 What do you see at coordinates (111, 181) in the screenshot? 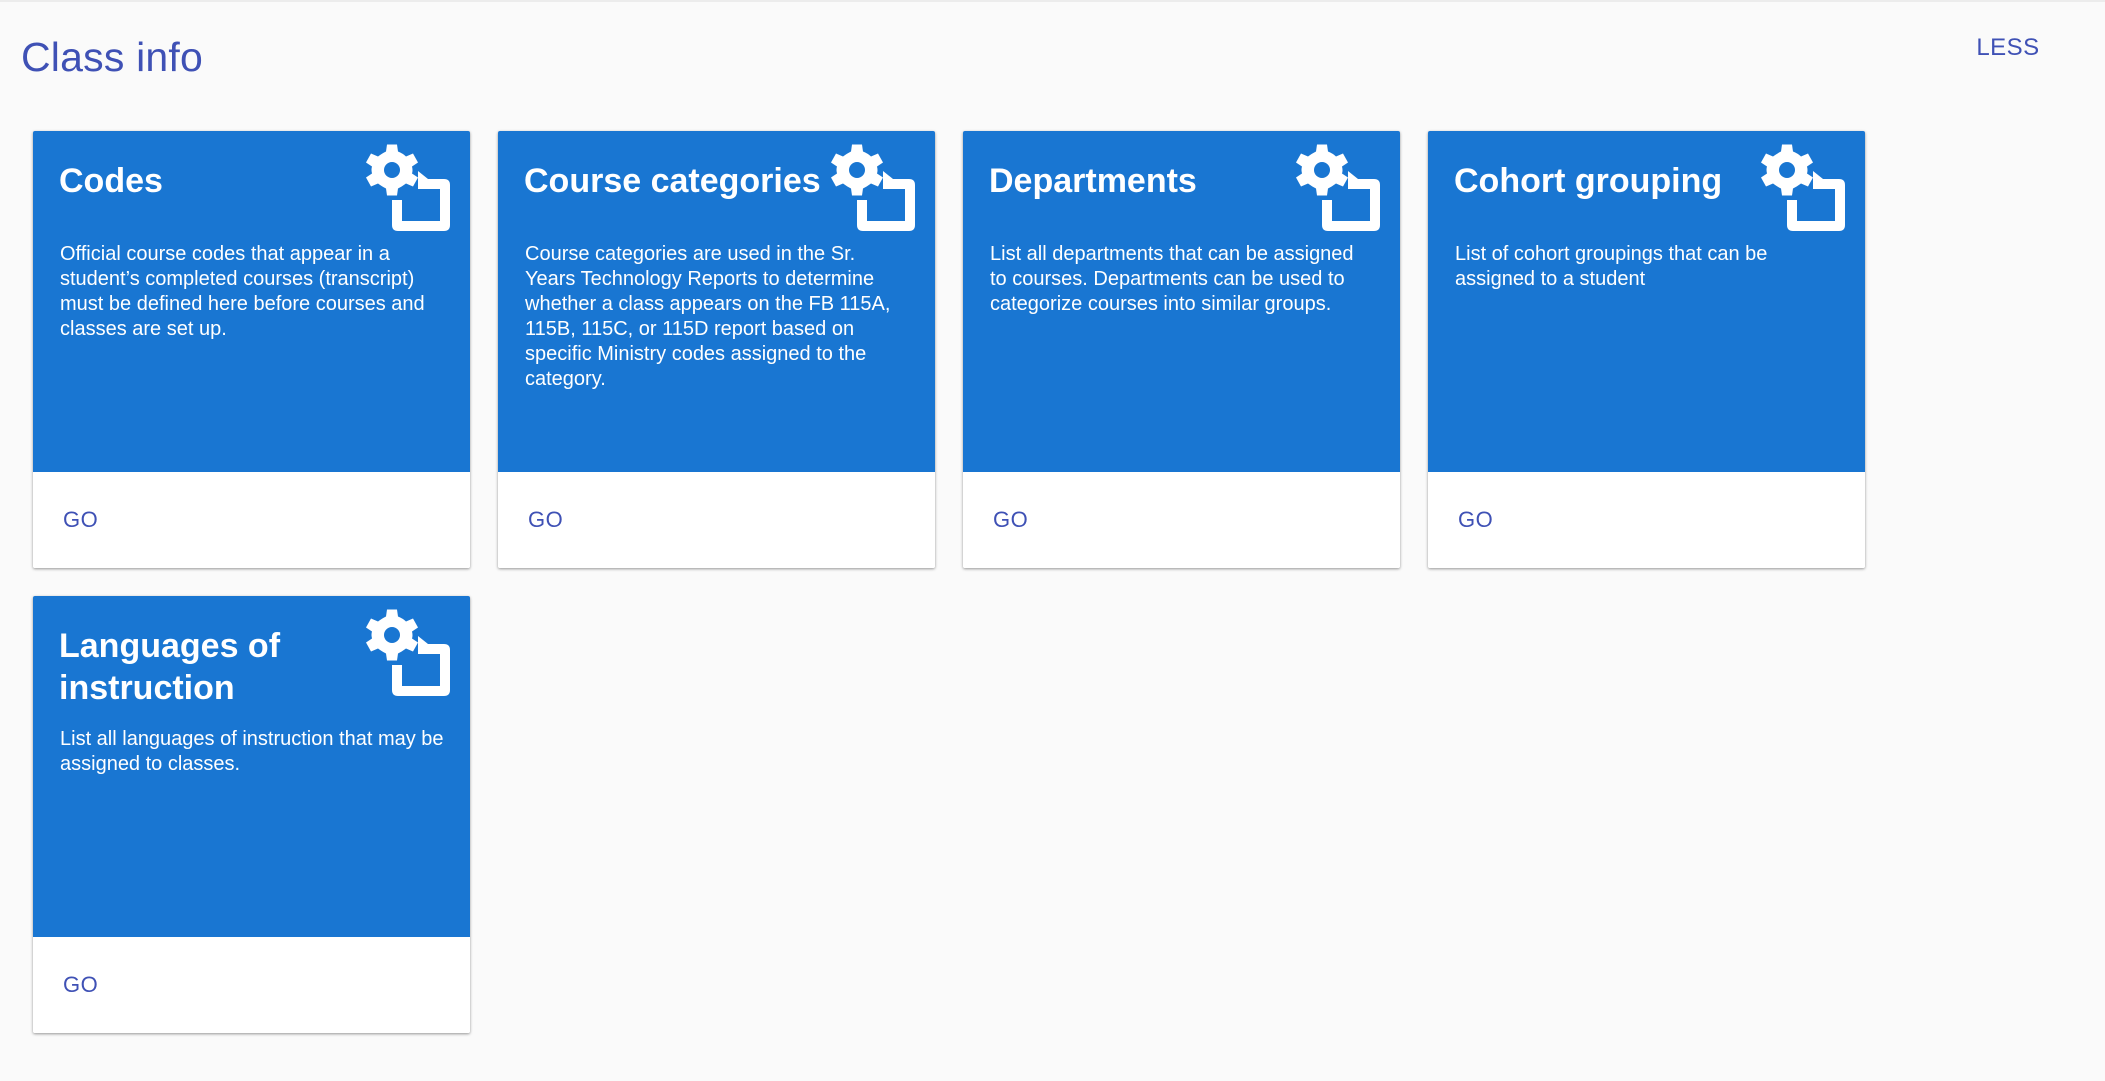
I see `card-title: Codes` at bounding box center [111, 181].